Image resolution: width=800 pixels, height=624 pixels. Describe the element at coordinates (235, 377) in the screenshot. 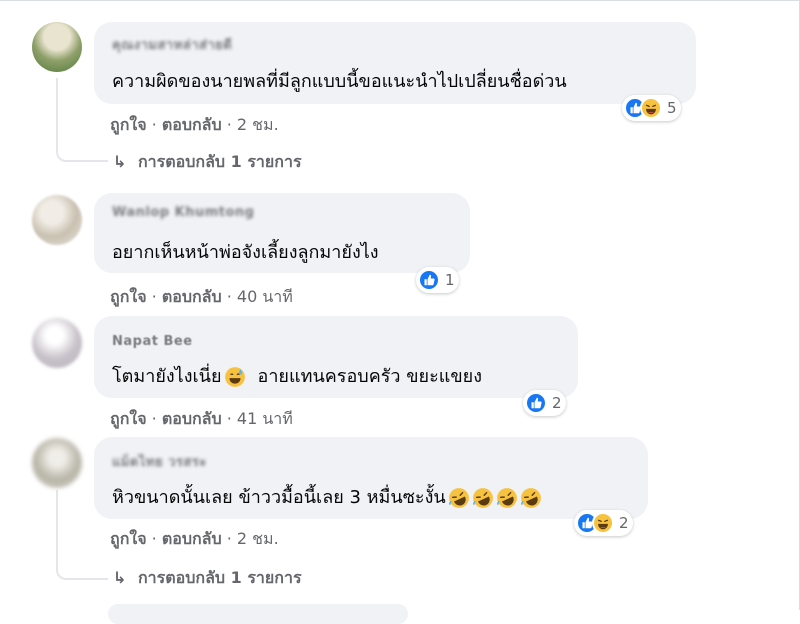

I see `grinning-sweat-emoji` at that location.